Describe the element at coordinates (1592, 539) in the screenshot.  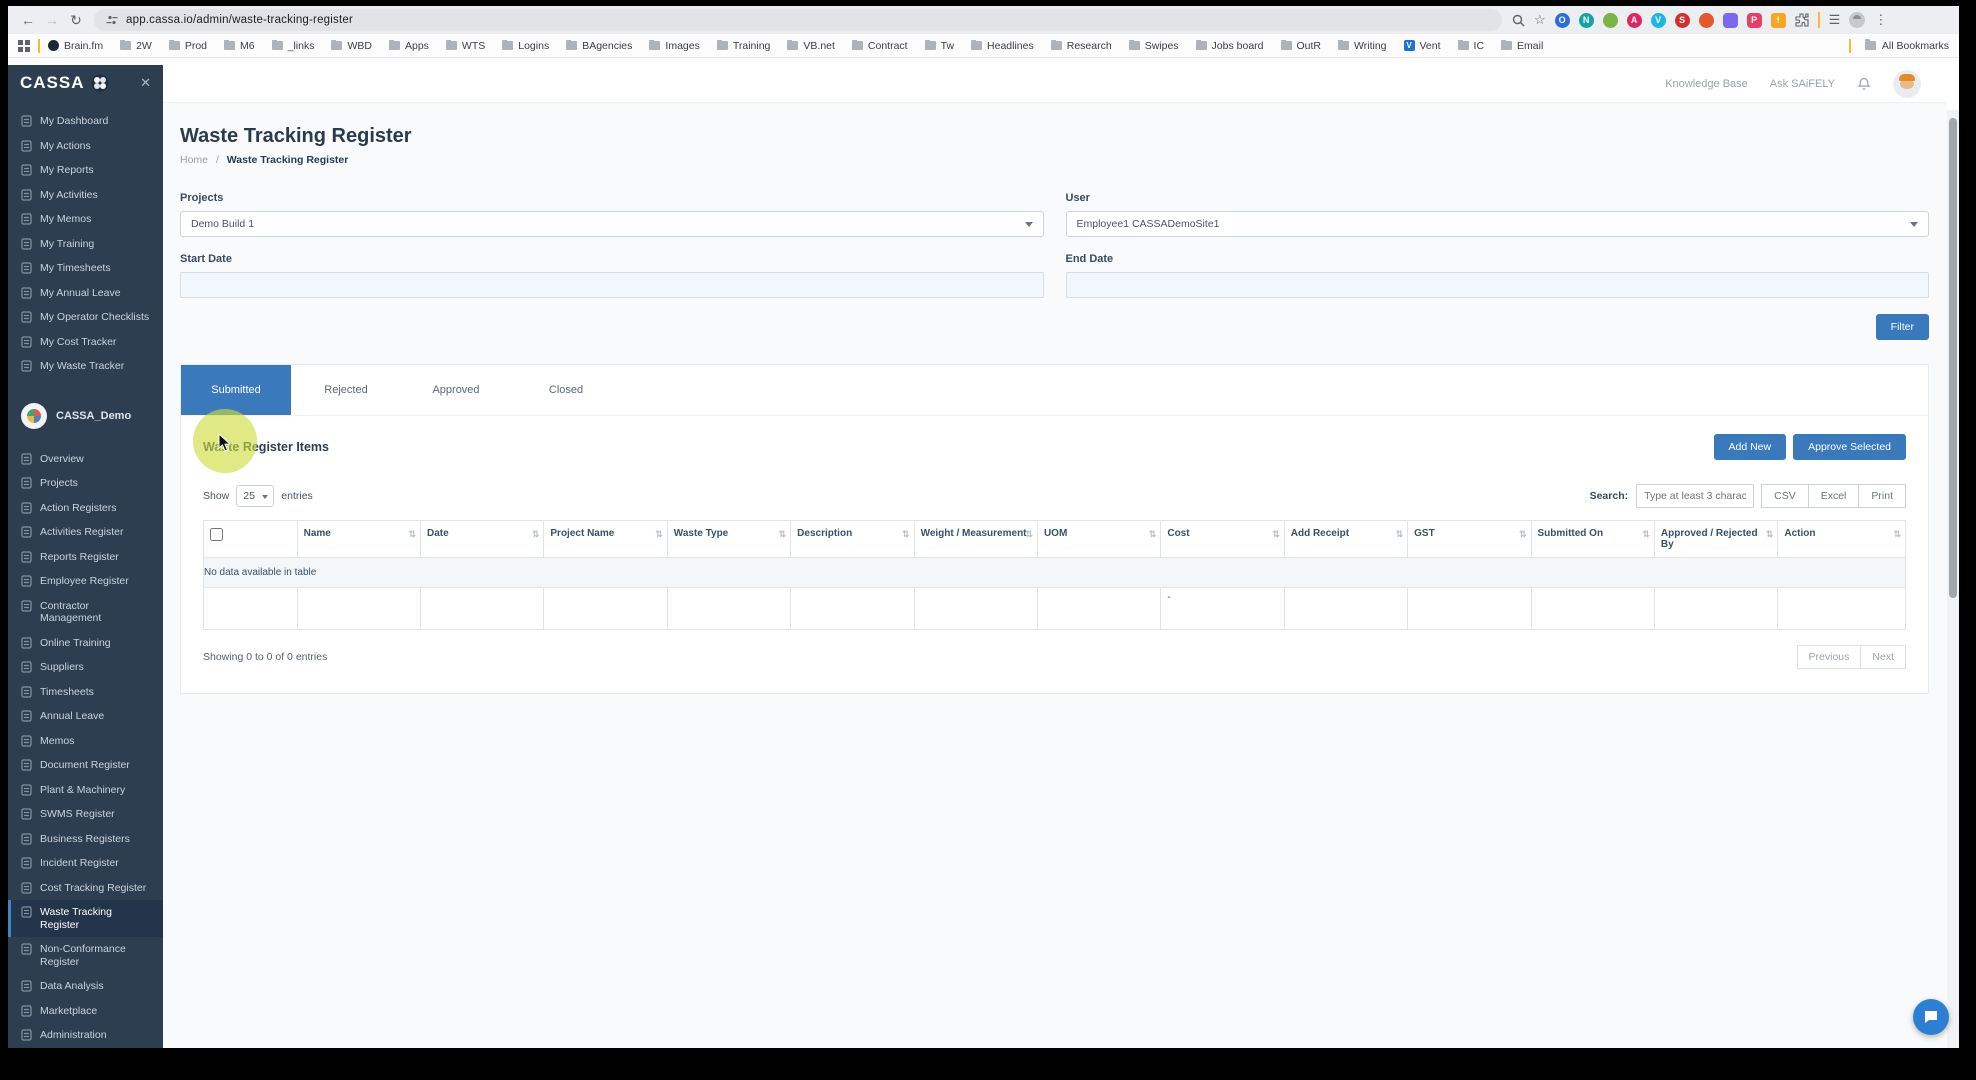
I see `column-header: Submitted On ⇅` at that location.